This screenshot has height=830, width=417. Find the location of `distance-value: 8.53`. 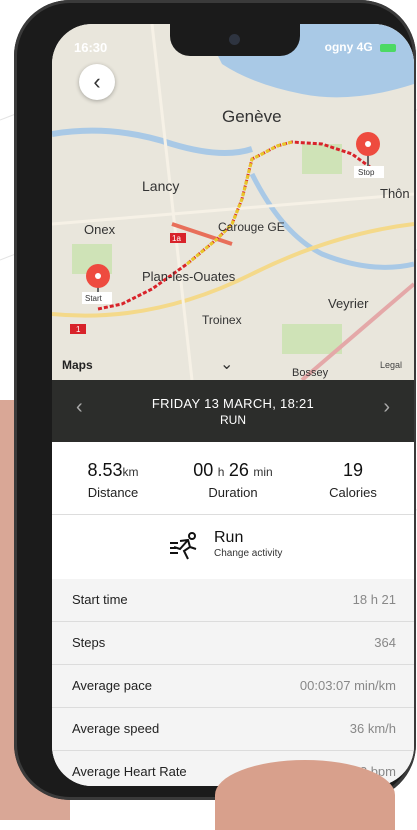

distance-value: 8.53 is located at coordinates (105, 470).